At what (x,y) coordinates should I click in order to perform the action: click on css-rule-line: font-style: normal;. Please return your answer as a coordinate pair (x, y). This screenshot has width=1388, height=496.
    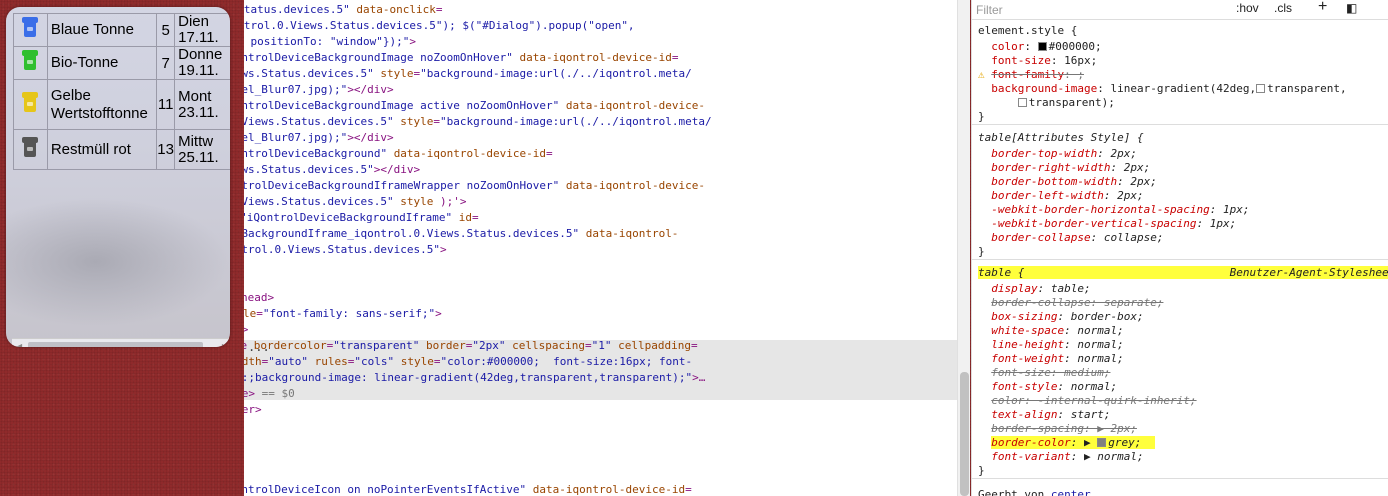
    Looking at the image, I should click on (1047, 387).